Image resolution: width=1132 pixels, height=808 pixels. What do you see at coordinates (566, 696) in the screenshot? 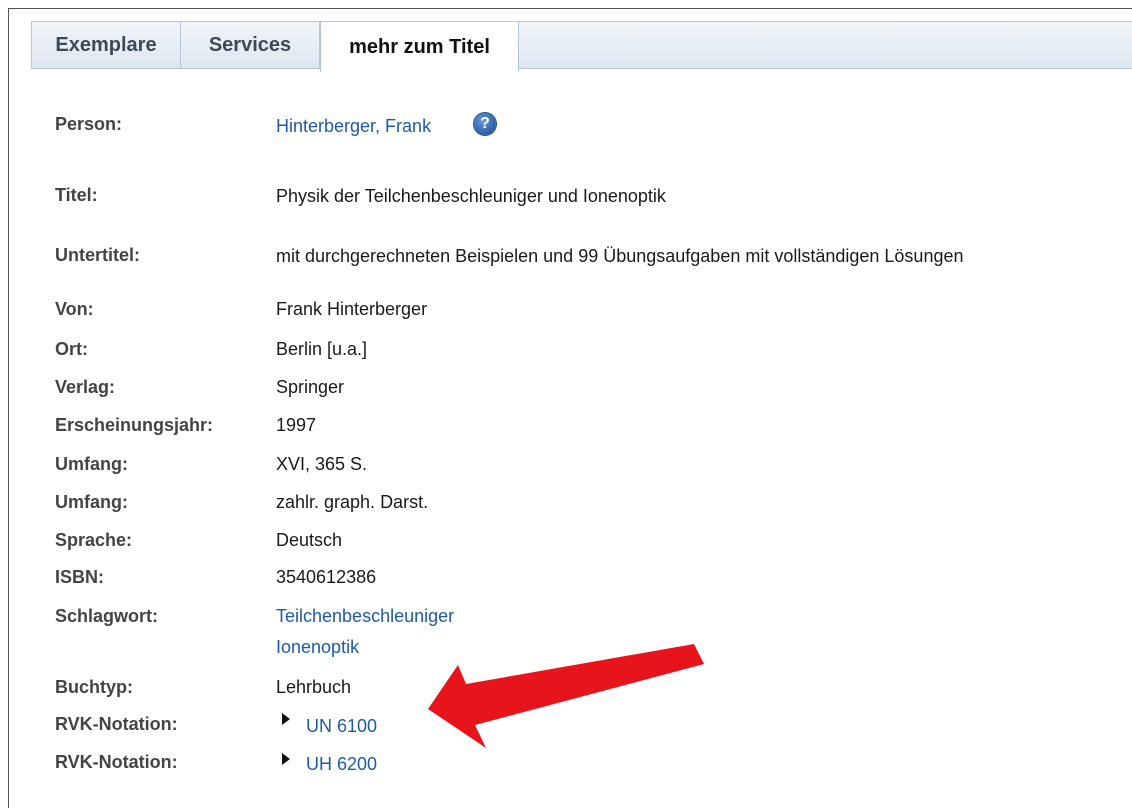
I see `annotation-arrow-icon` at bounding box center [566, 696].